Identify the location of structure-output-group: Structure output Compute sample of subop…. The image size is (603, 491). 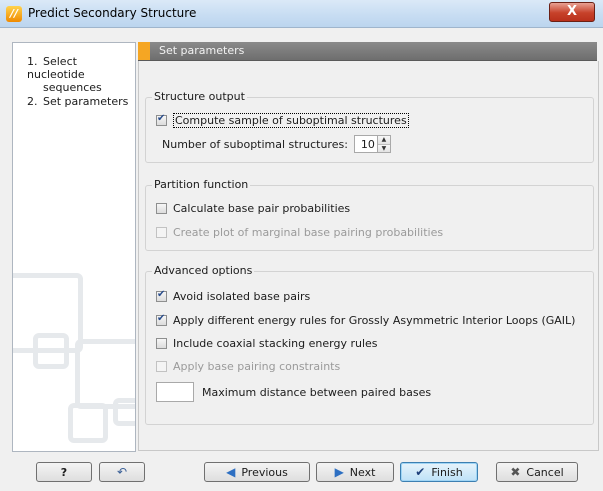
(369, 126).